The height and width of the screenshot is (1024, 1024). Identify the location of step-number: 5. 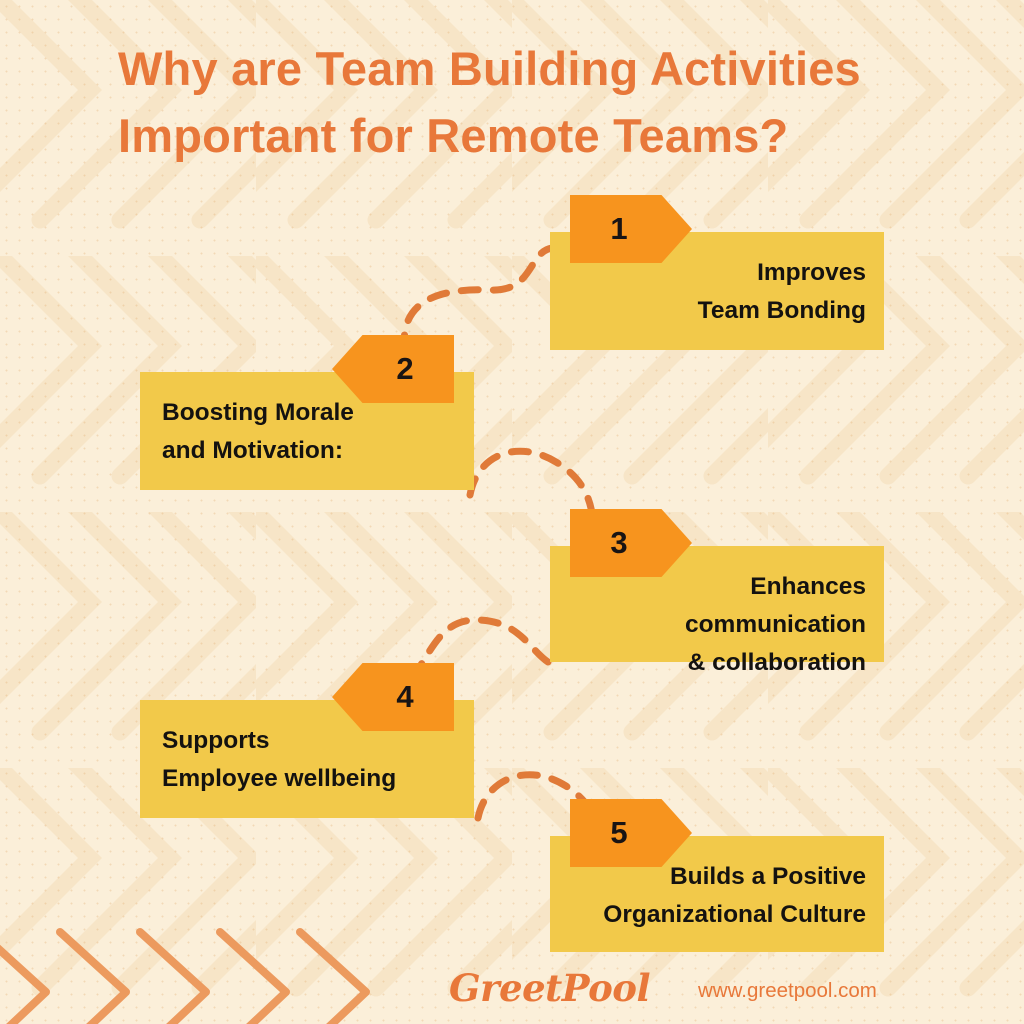
(619, 832).